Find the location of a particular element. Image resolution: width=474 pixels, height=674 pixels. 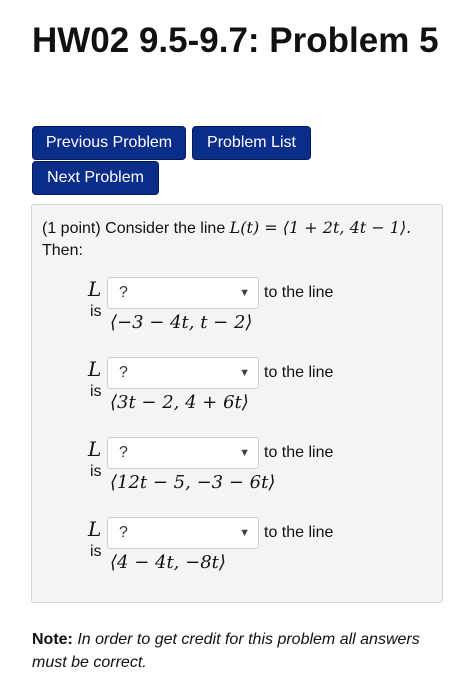

question-row-1: L is ? ▼ to the line ⟨−3 − 4t, t − 2⟩ is located at coordinates (237, 307).